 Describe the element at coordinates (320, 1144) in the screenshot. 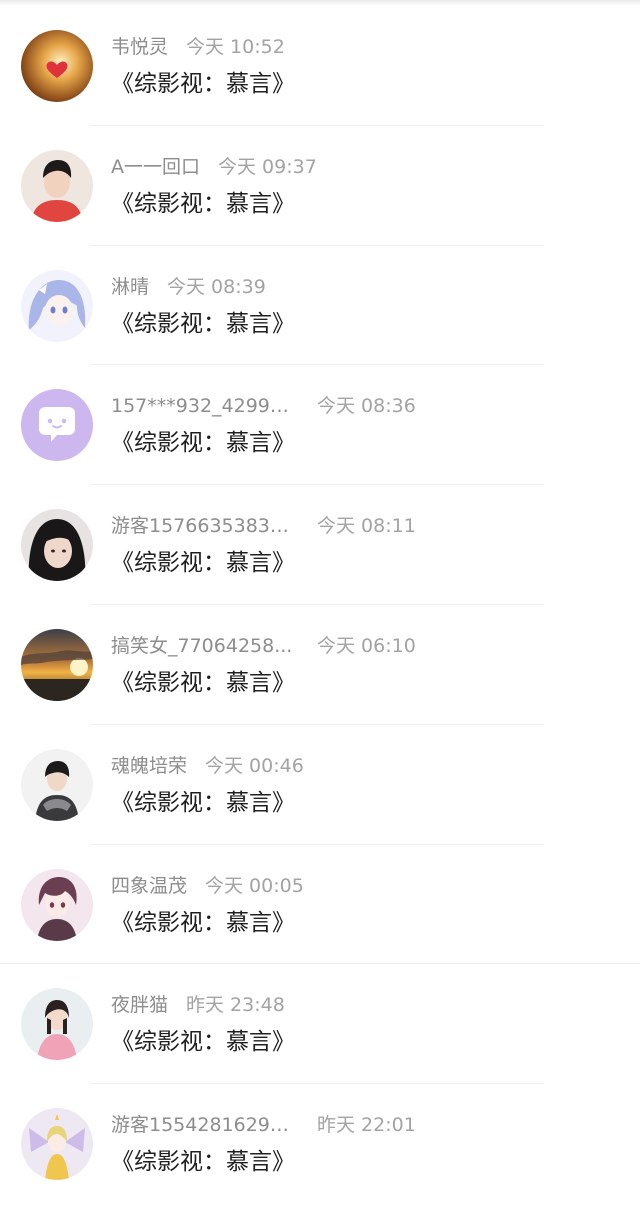

I see `list-item: 游客15542816290... 昨天 22:01 《综影视：慕言》` at that location.